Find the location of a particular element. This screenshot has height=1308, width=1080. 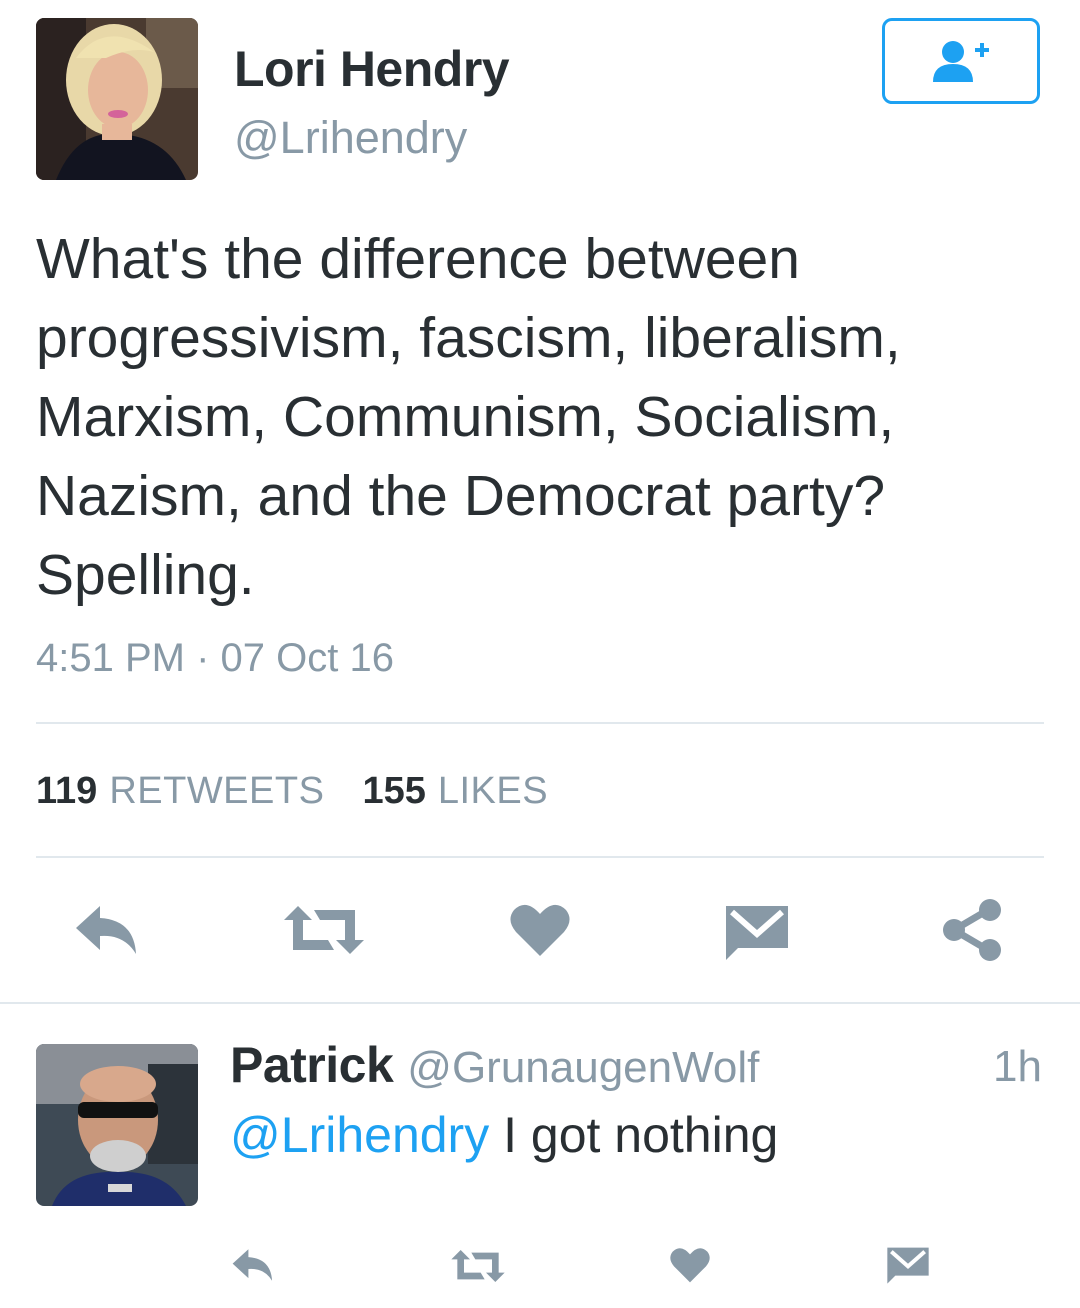

like-label: LIKES is located at coordinates (493, 791).